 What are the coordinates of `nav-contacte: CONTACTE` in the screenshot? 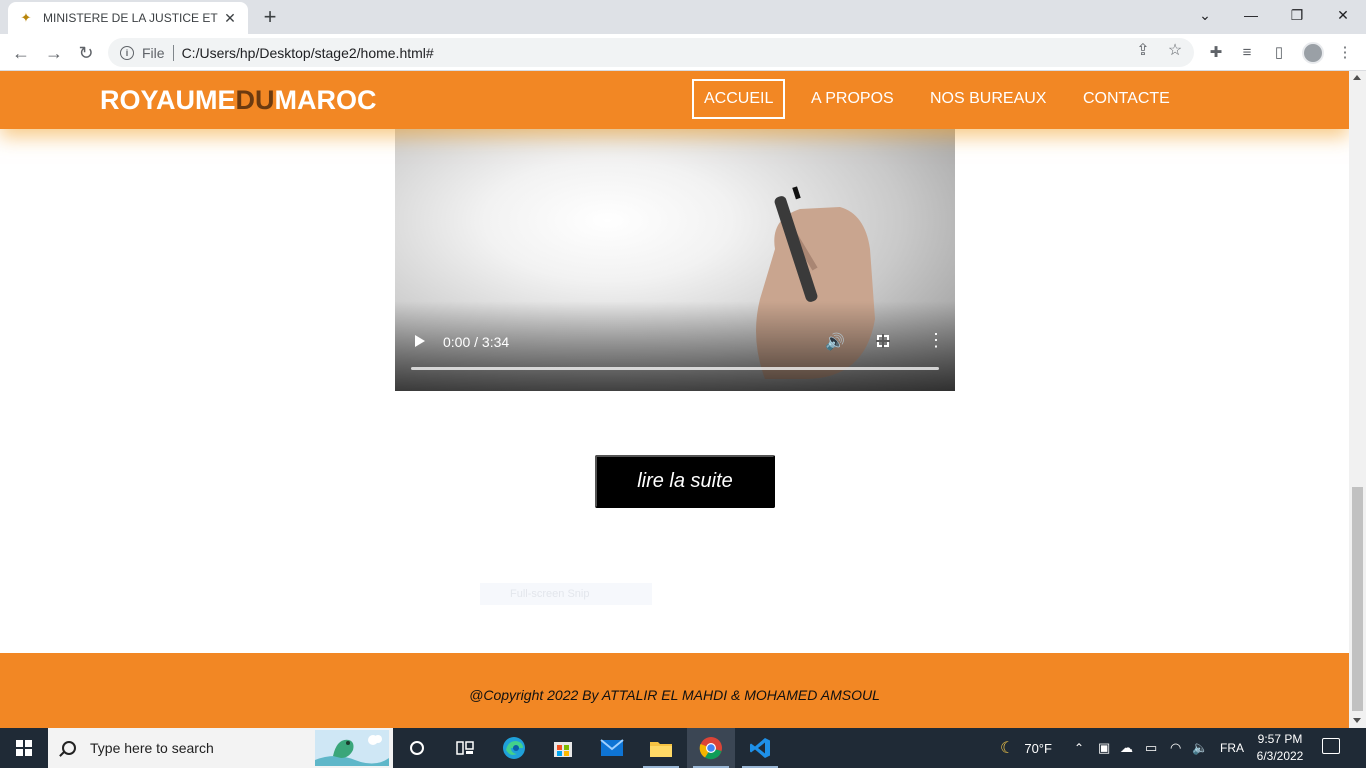 It's located at (1126, 99).